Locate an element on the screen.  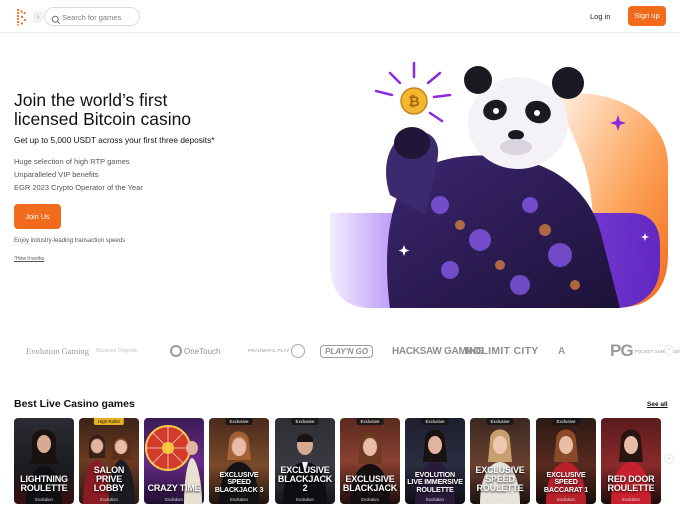
provider-logo-hacksaw: HACKSAW GAMING is located at coordinates (438, 351).